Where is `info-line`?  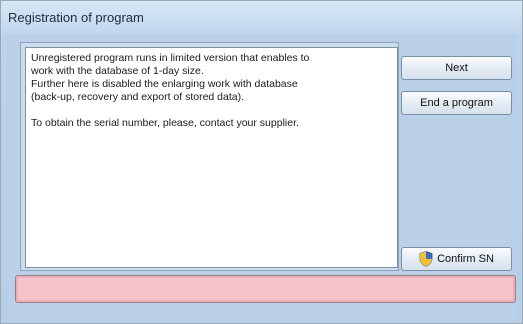 info-line is located at coordinates (211, 110).